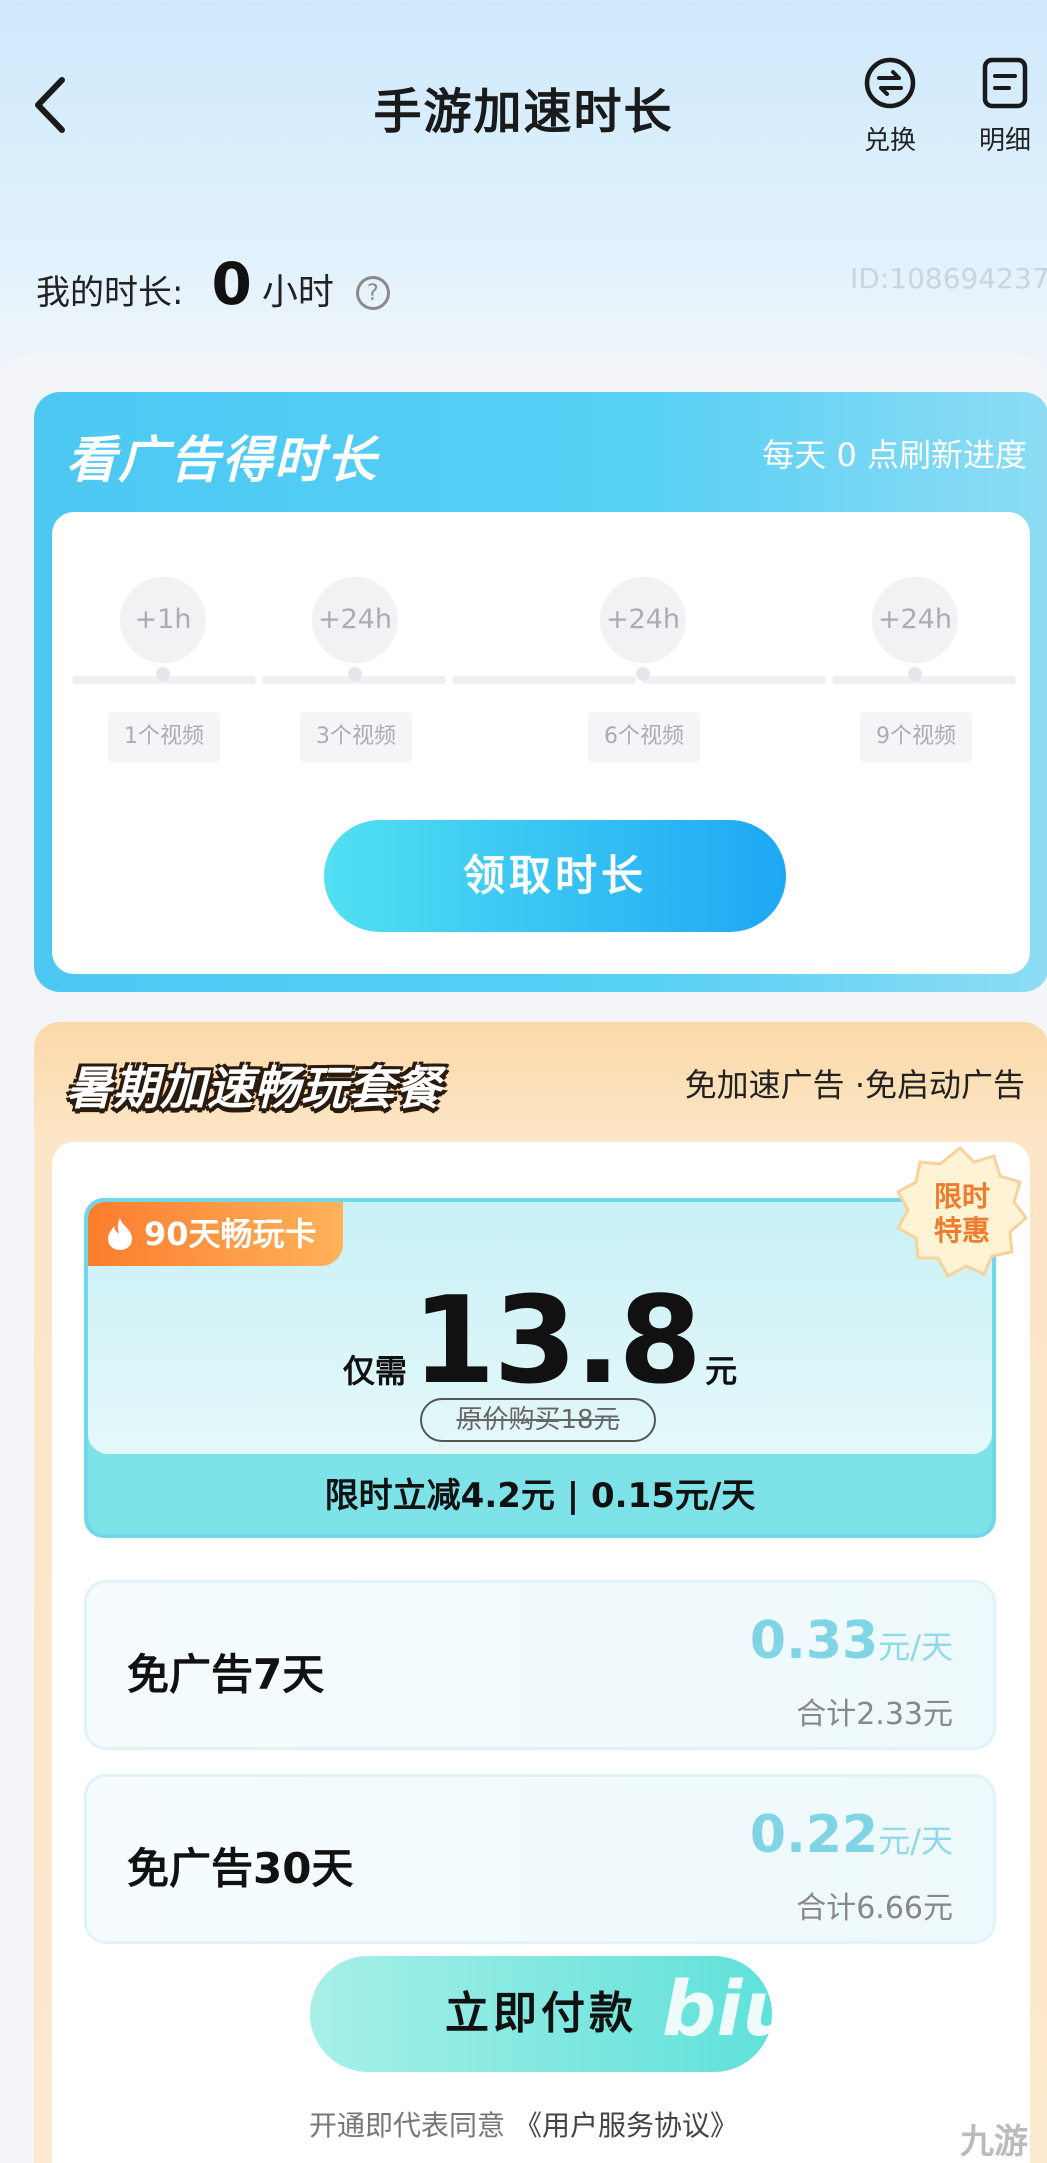 Image resolution: width=1047 pixels, height=2163 pixels. Describe the element at coordinates (1005, 83) in the screenshot. I see `detail-icon` at that location.